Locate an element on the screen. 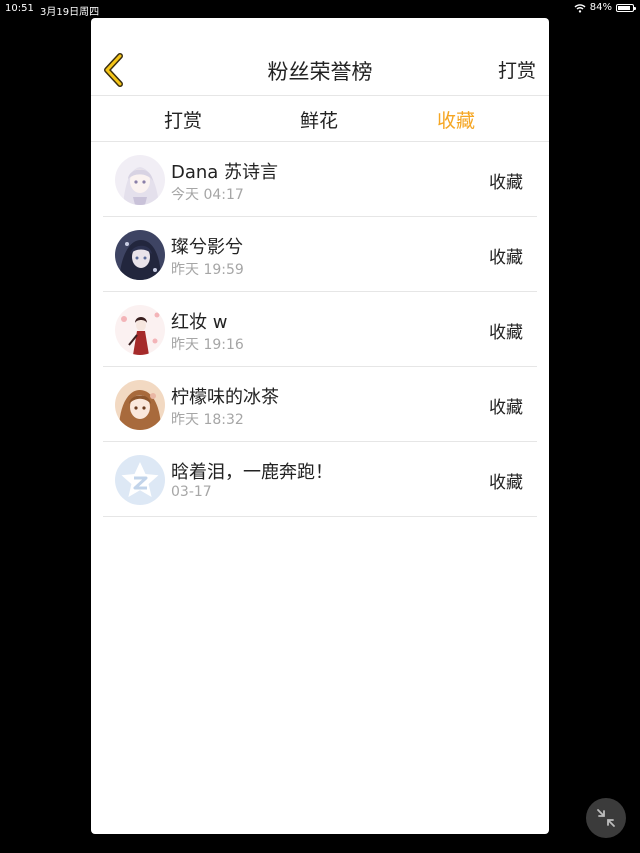  fan-name: 红妆 w is located at coordinates (199, 322).